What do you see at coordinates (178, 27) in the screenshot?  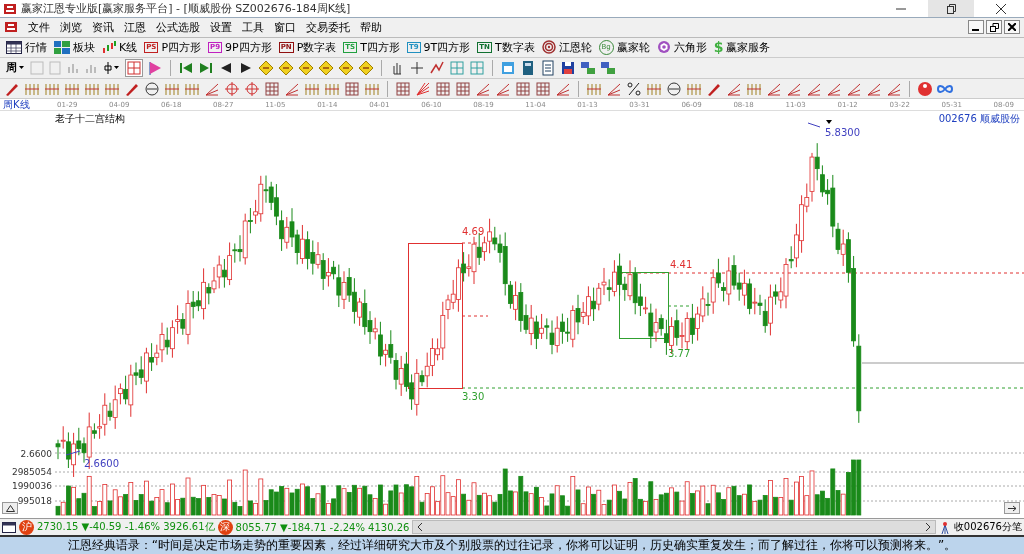 I see `menu-item: 公式选股` at bounding box center [178, 27].